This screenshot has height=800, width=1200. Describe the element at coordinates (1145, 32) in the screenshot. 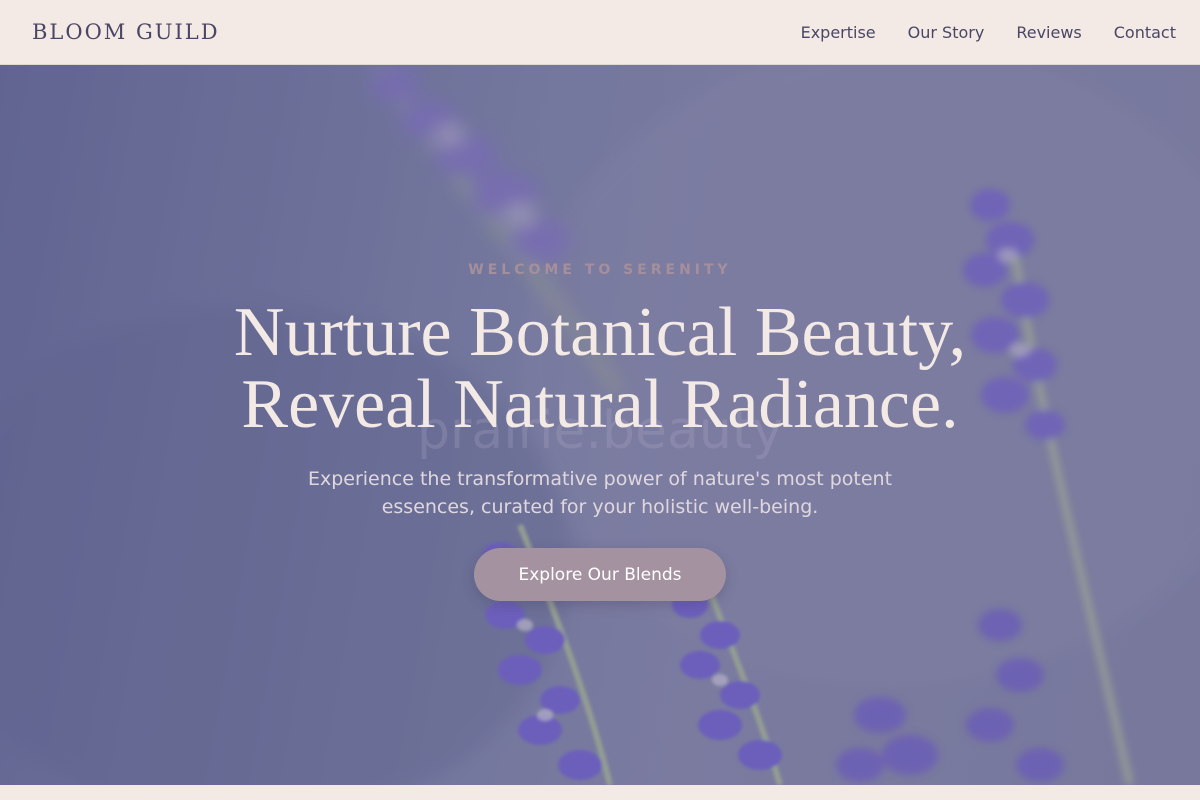

I see `nav-link-contact: Contact` at that location.